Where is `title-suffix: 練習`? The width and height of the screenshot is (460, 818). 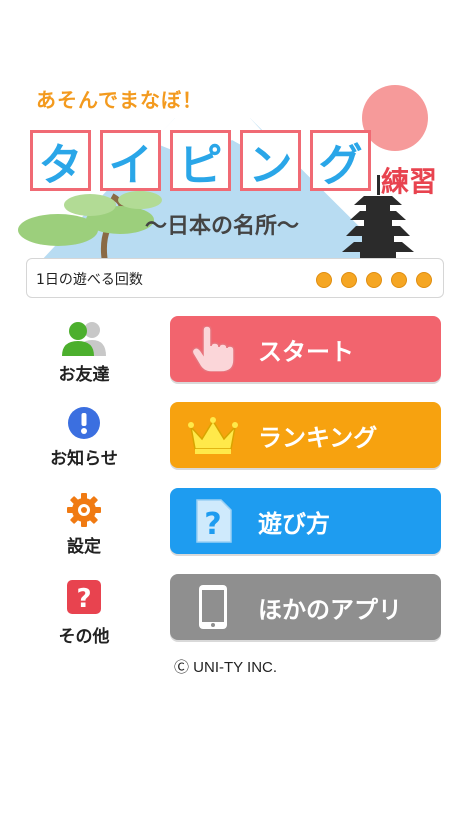 title-suffix: 練習 is located at coordinates (409, 181).